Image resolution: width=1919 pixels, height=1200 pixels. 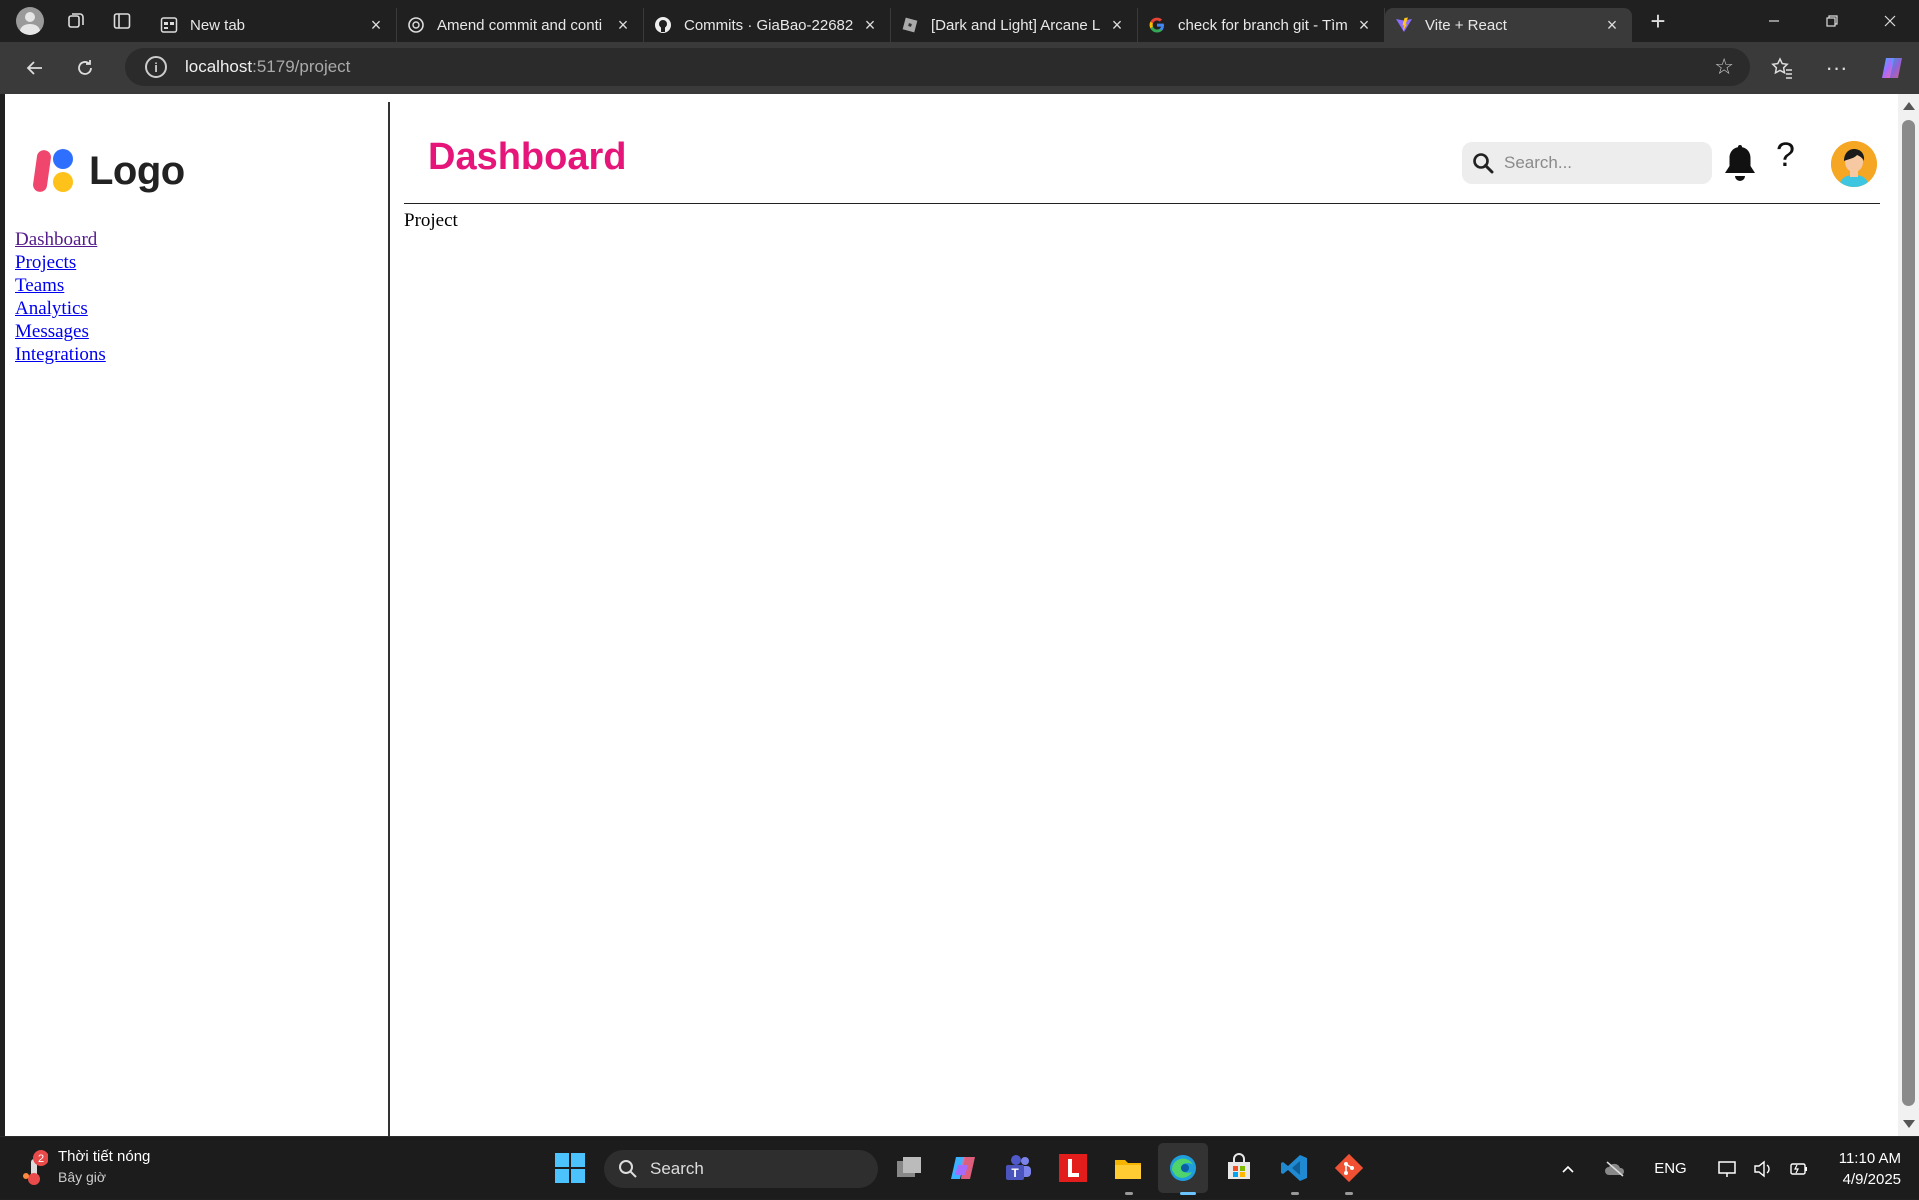 I want to click on taskbar-clock: 11:10 AM 4/9/2025, so click(x=1870, y=1169).